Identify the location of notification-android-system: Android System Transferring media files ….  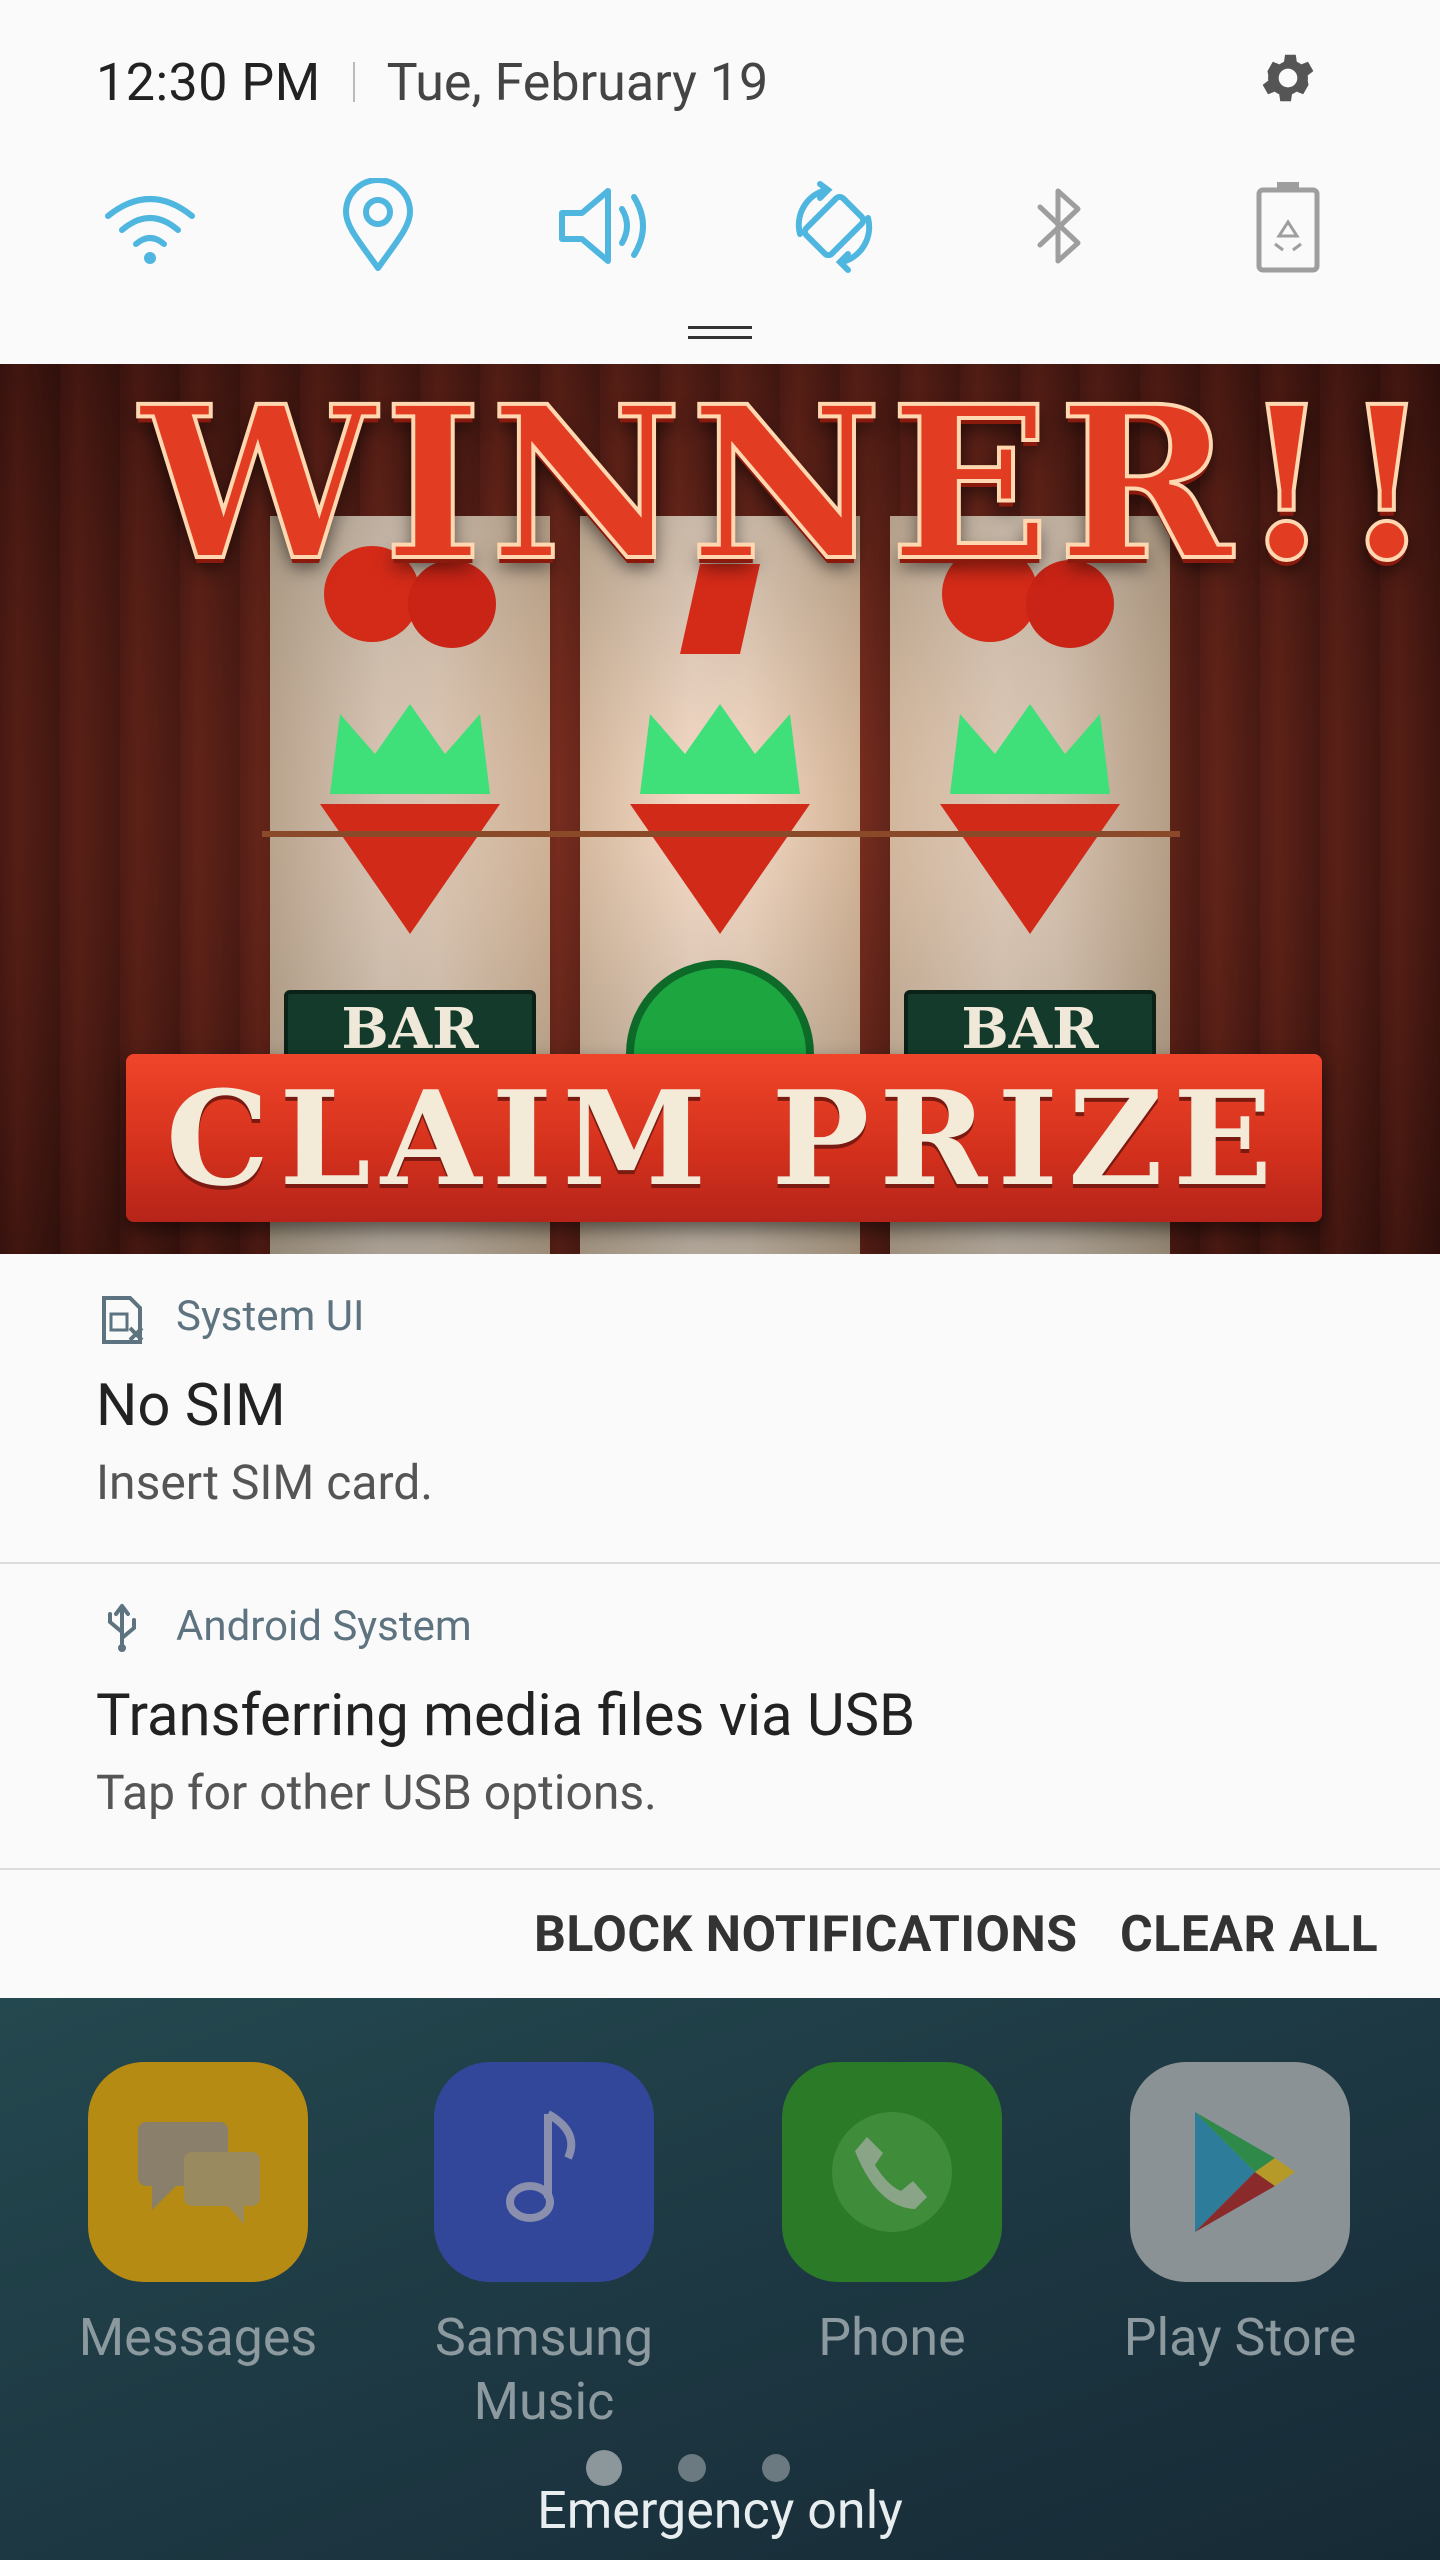
(720, 1715).